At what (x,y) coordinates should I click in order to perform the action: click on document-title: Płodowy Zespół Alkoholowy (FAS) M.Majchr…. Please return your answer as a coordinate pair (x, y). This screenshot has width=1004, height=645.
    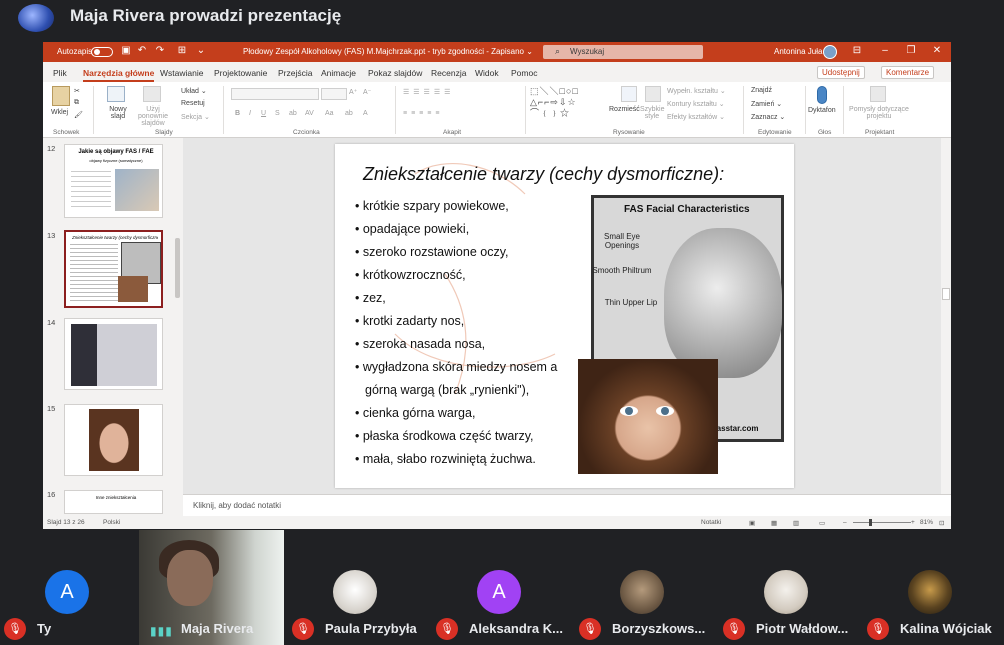
    Looking at the image, I should click on (388, 51).